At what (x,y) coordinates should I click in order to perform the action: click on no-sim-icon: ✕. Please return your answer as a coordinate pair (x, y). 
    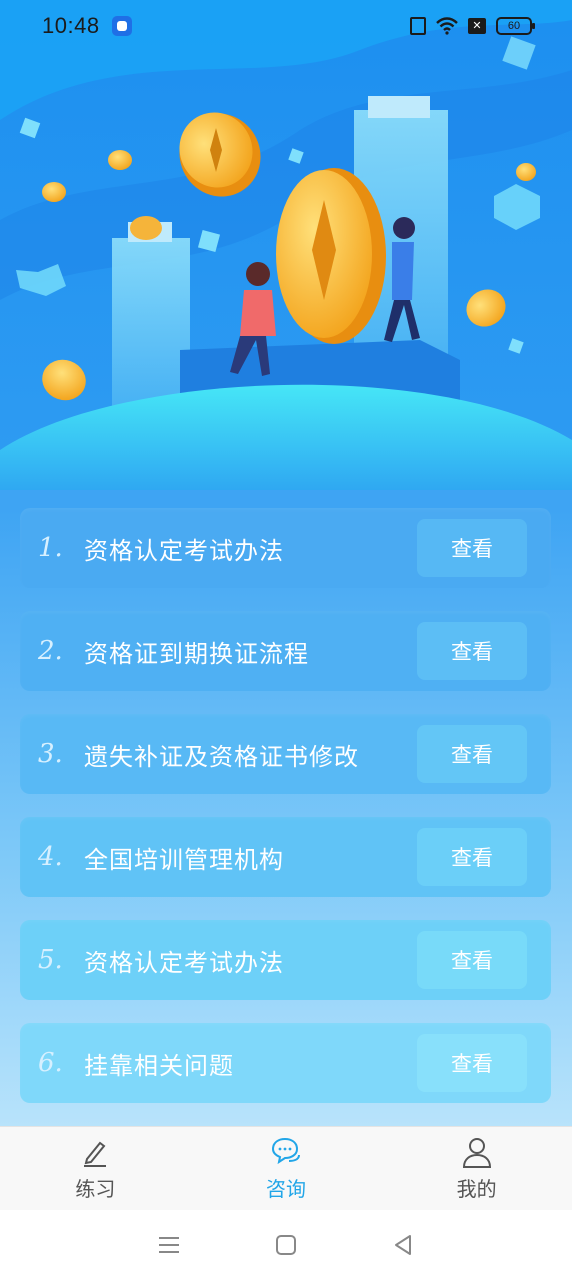
    Looking at the image, I should click on (477, 26).